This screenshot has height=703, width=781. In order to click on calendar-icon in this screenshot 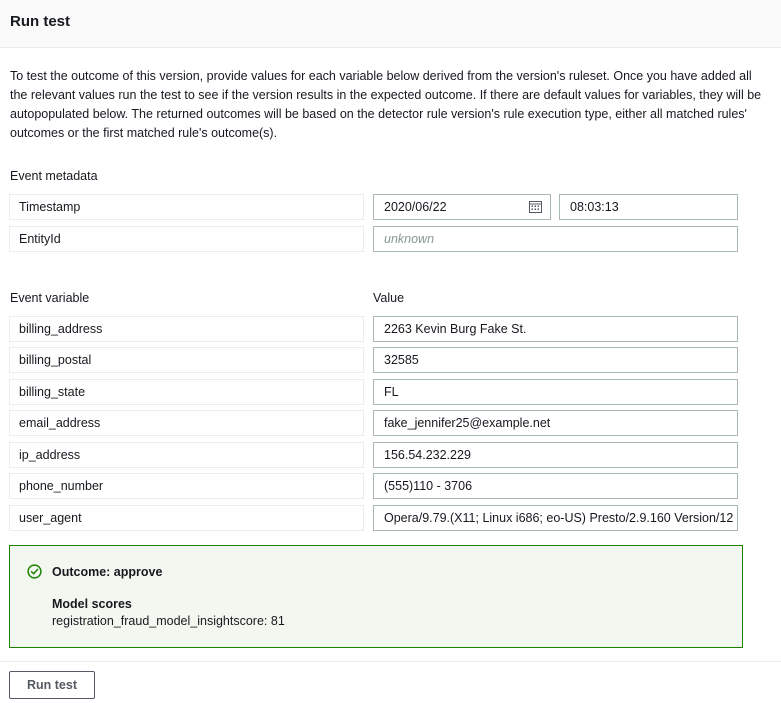, I will do `click(535, 206)`.